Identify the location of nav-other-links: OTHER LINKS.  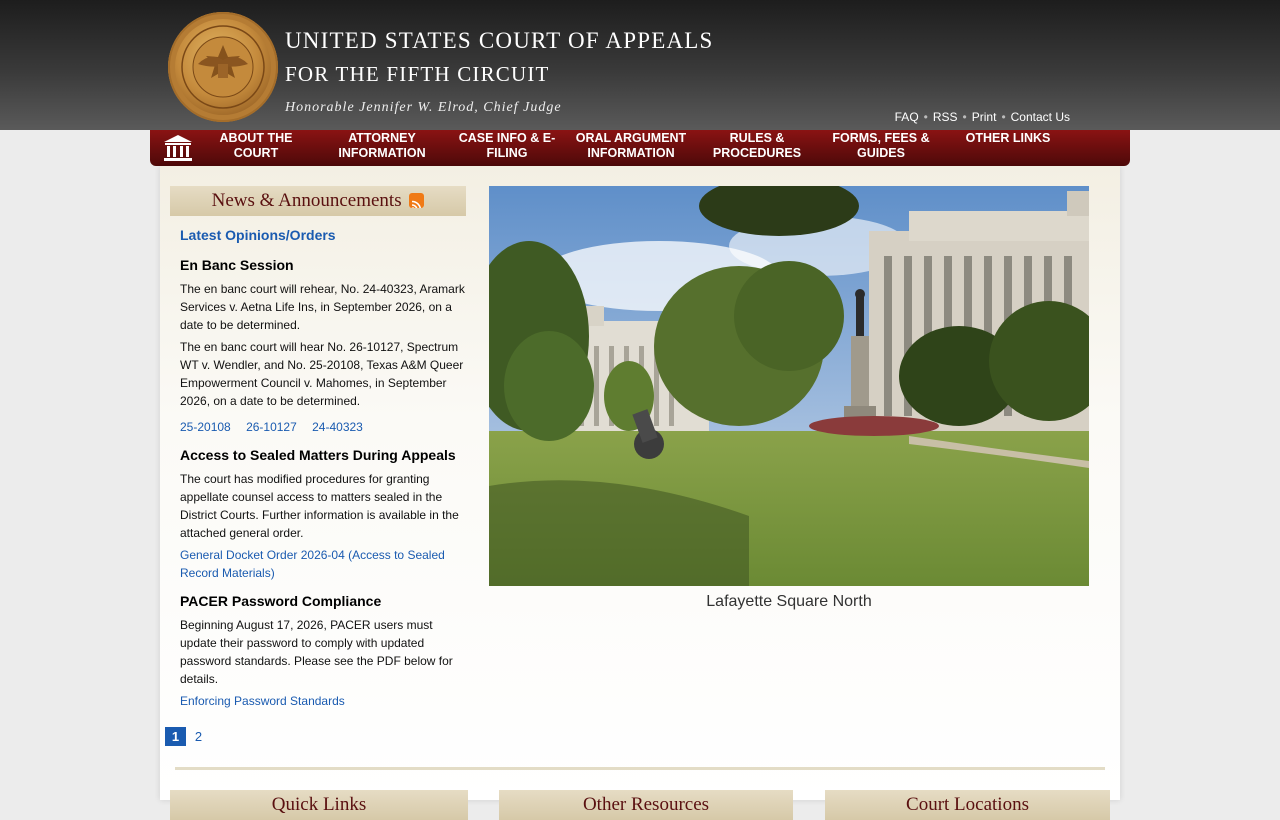
(1008, 148).